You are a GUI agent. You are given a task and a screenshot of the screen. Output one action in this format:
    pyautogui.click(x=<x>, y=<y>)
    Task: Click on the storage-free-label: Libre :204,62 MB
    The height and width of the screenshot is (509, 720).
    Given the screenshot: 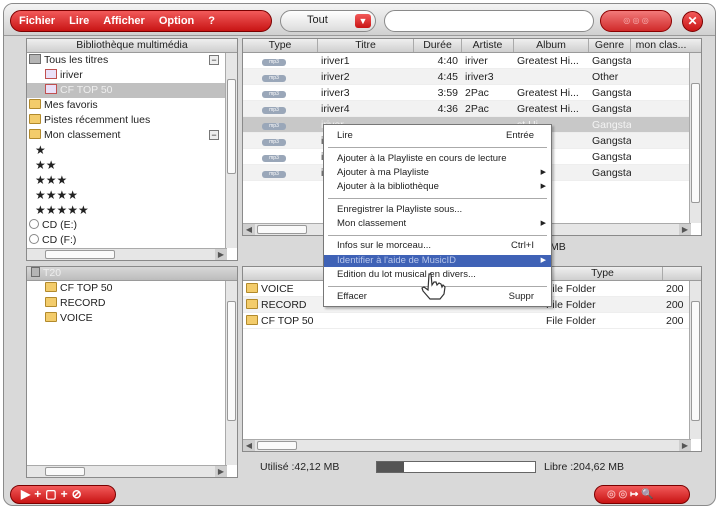 What is the action you would take?
    pyautogui.click(x=584, y=467)
    